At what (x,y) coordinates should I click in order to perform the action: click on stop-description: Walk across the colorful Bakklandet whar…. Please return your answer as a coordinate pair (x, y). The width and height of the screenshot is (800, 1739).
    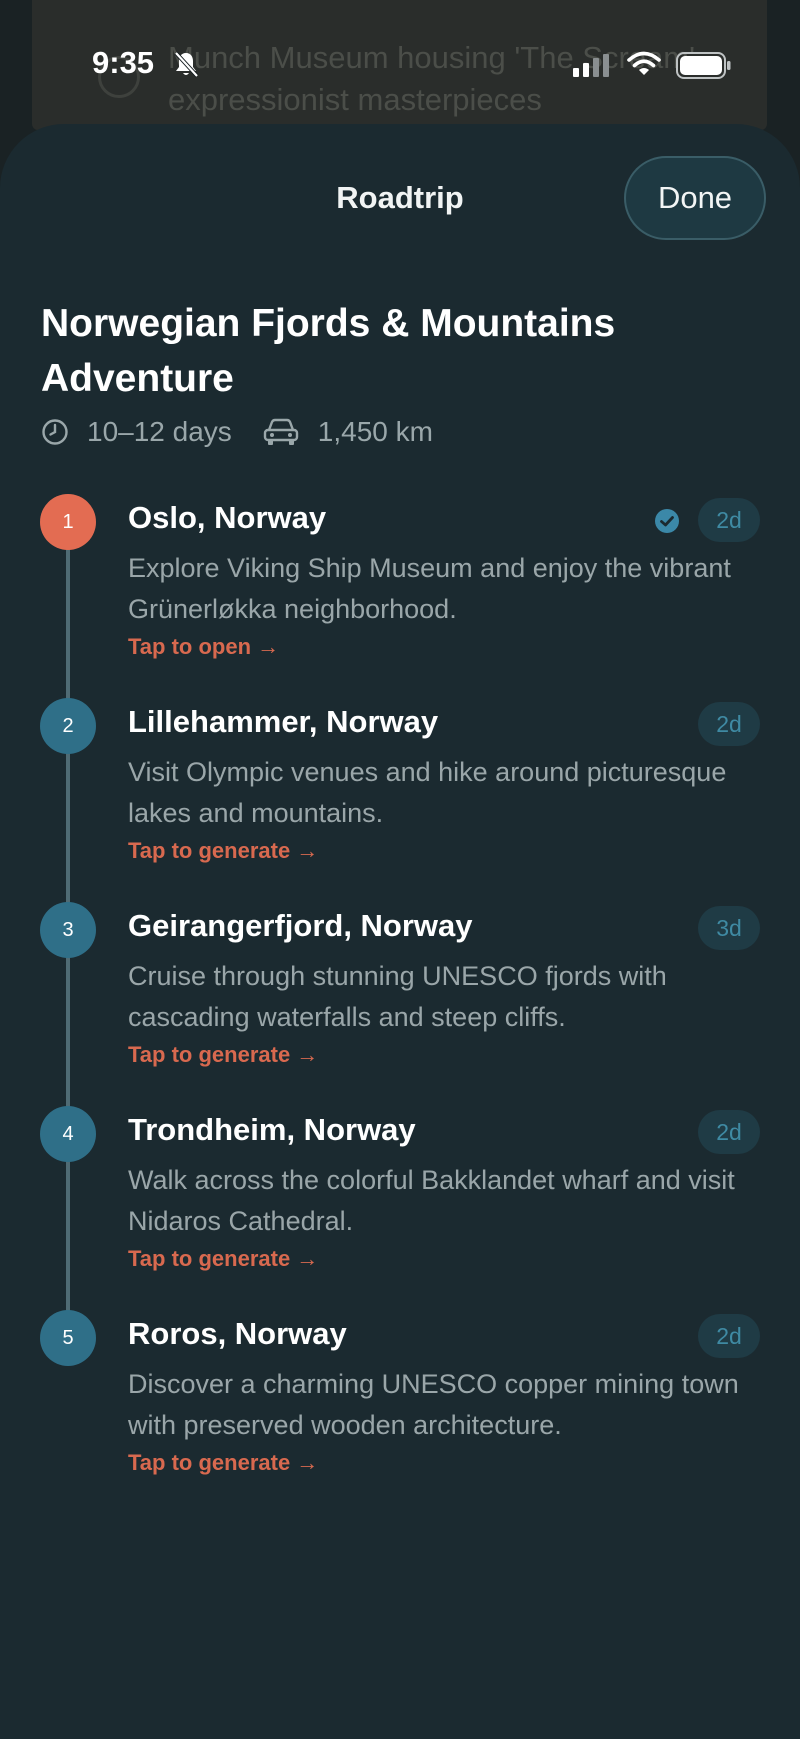
    Looking at the image, I should click on (431, 1200).